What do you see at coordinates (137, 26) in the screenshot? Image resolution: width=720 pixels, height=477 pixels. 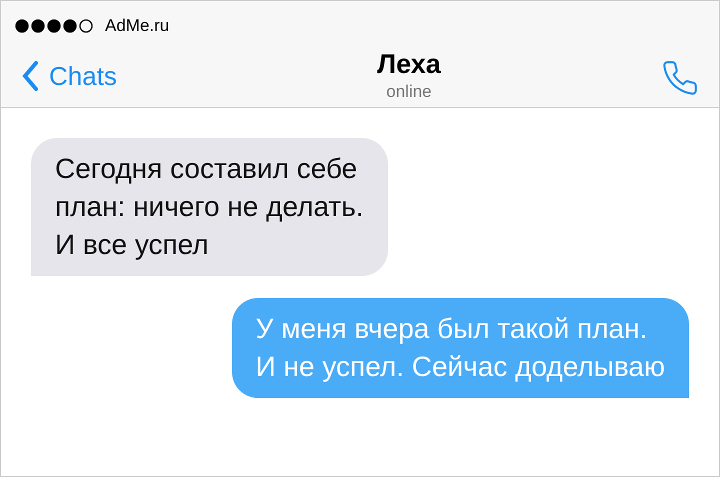 I see `carrier-name: AdMe.ru` at bounding box center [137, 26].